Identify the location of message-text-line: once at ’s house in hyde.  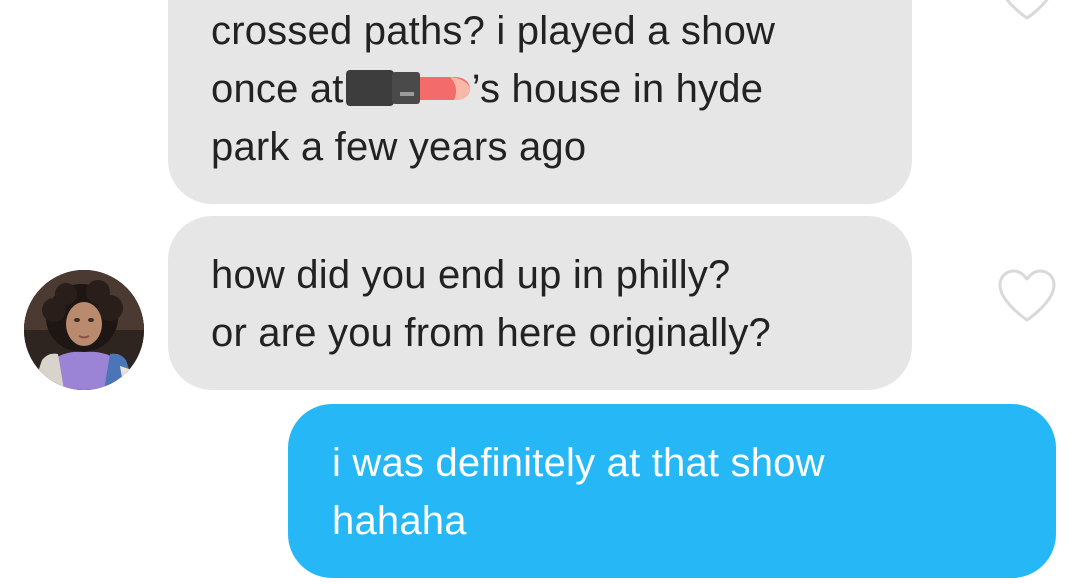
(561, 89).